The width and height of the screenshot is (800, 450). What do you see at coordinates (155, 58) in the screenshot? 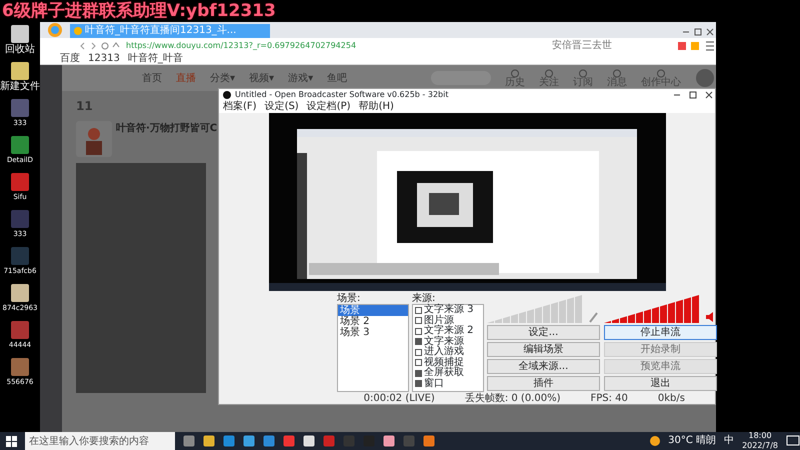
I see `bookmark-link: 叶音符_叶音` at bounding box center [155, 58].